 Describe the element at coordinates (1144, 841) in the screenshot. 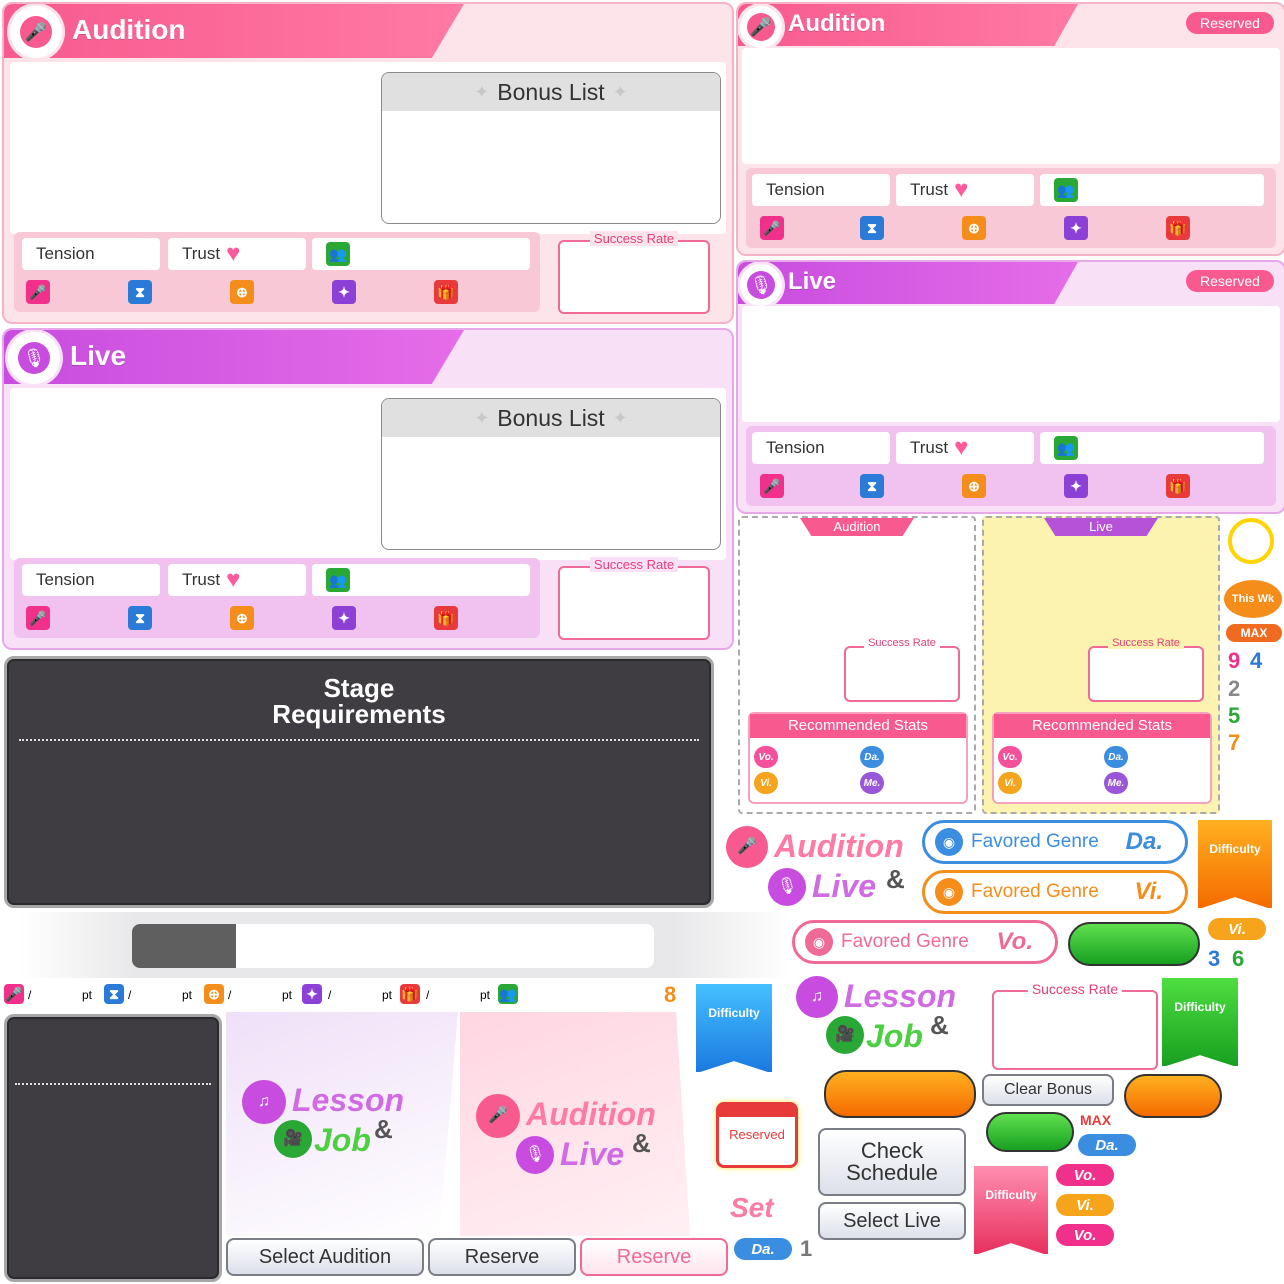

I see `da-tag: Da.` at that location.